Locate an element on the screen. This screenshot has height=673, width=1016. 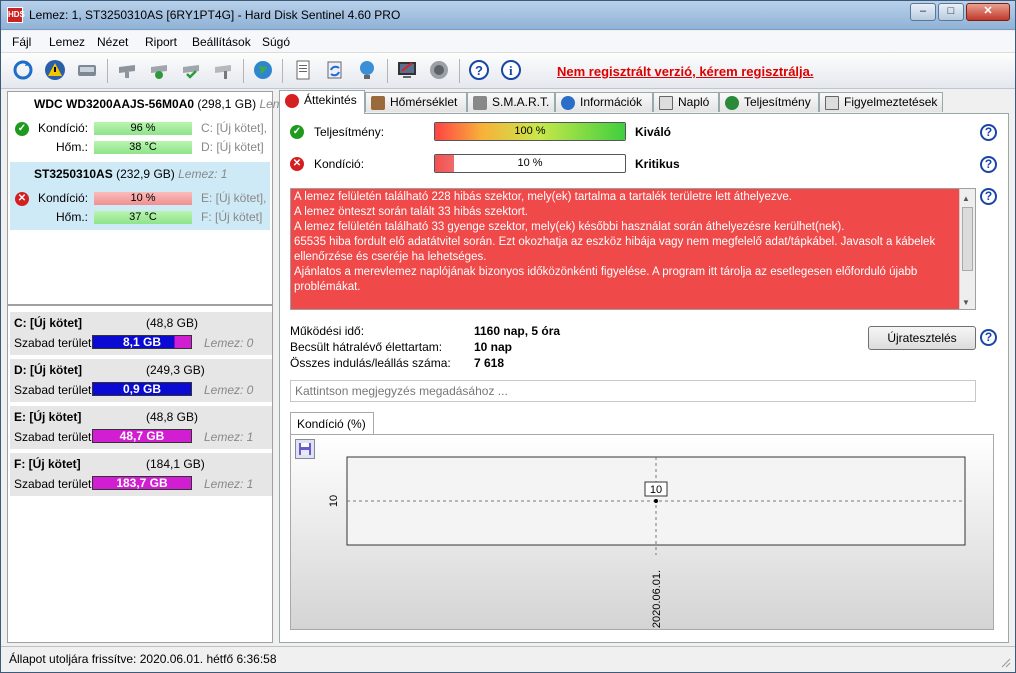
speaker-icon is located at coordinates (439, 70).